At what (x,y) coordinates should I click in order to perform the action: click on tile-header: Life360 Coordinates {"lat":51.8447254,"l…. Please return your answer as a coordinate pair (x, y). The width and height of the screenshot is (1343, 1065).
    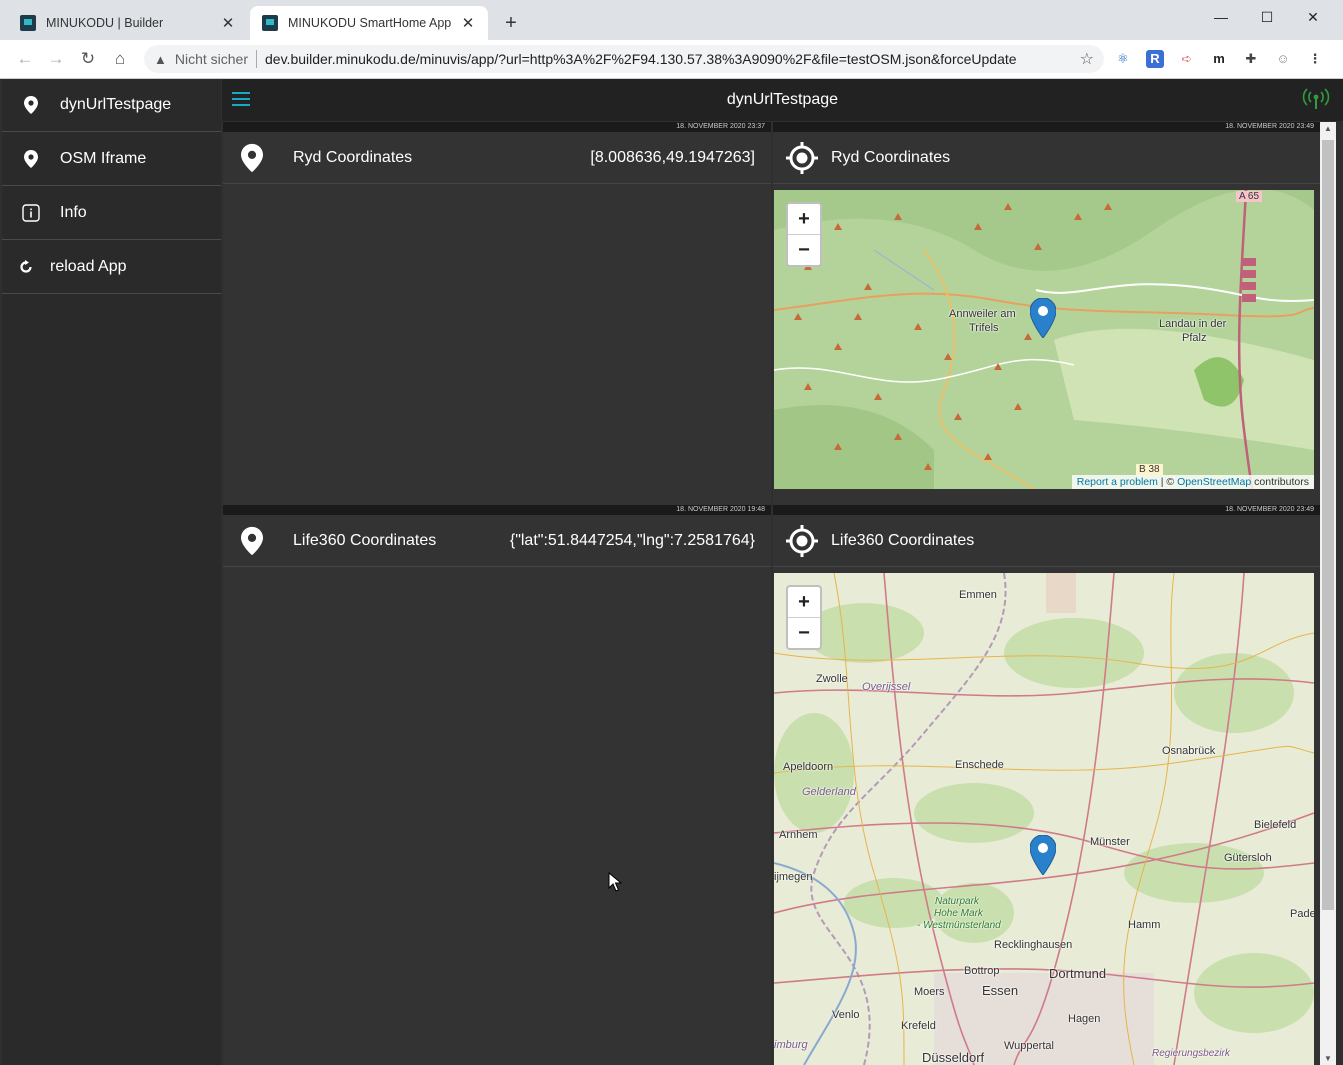
    Looking at the image, I should click on (497, 541).